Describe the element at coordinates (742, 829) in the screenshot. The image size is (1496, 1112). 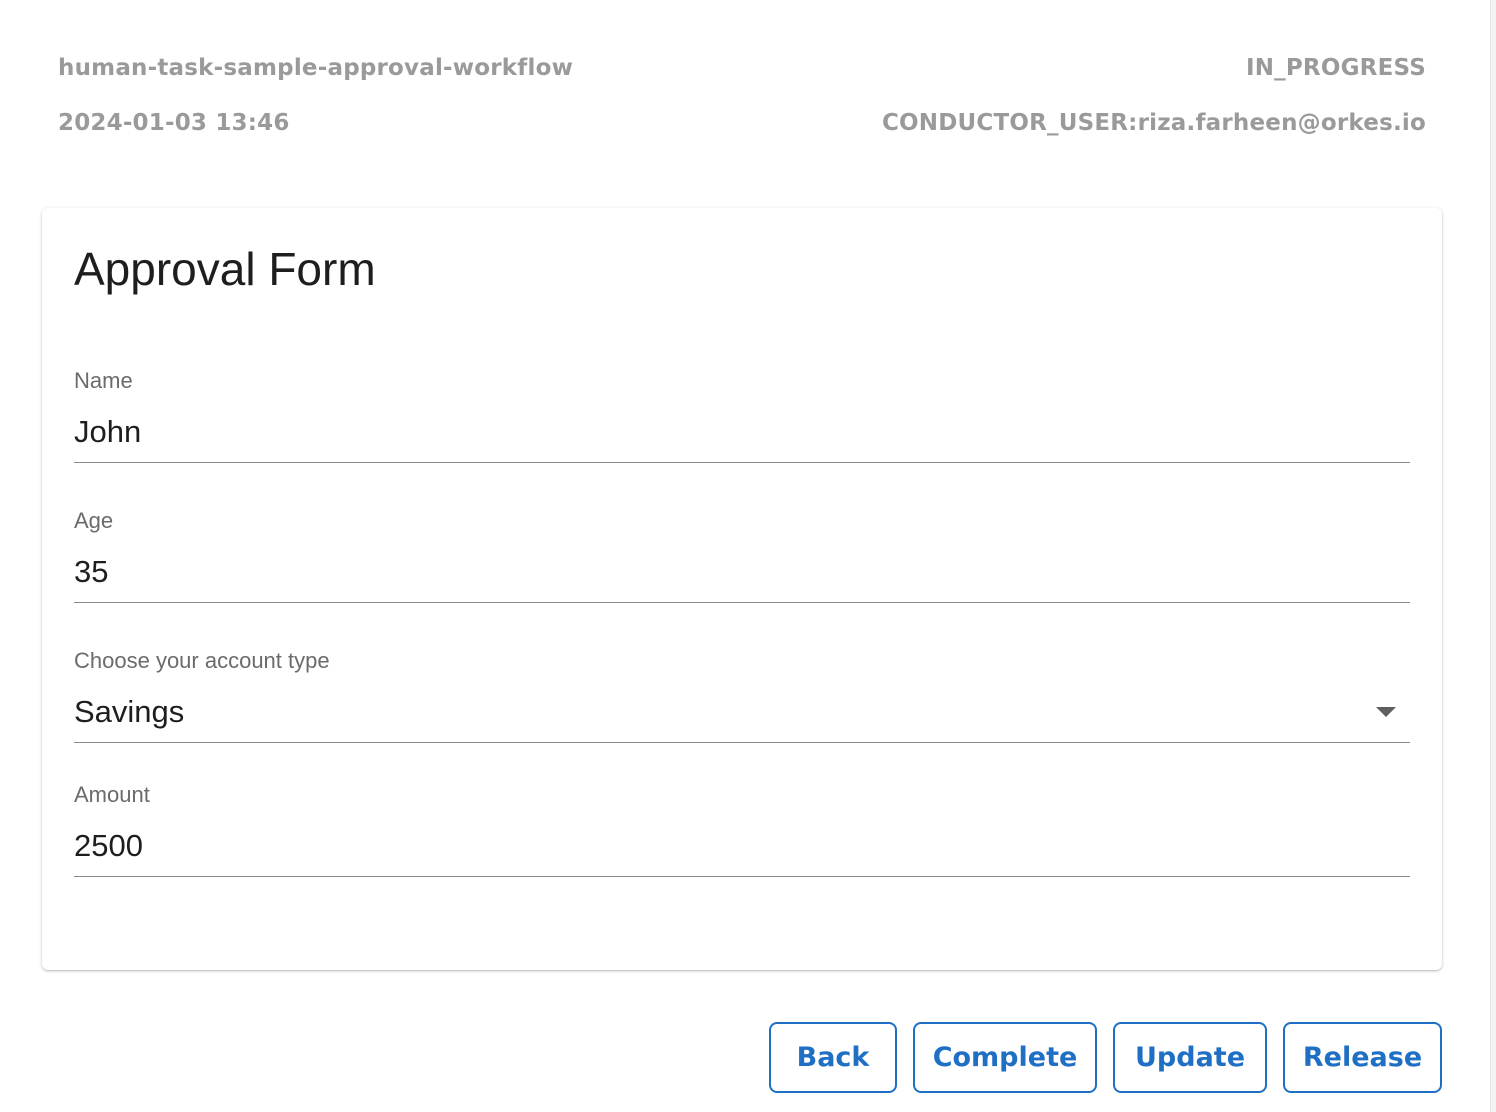
I see `amount-field: Amount 2500` at that location.